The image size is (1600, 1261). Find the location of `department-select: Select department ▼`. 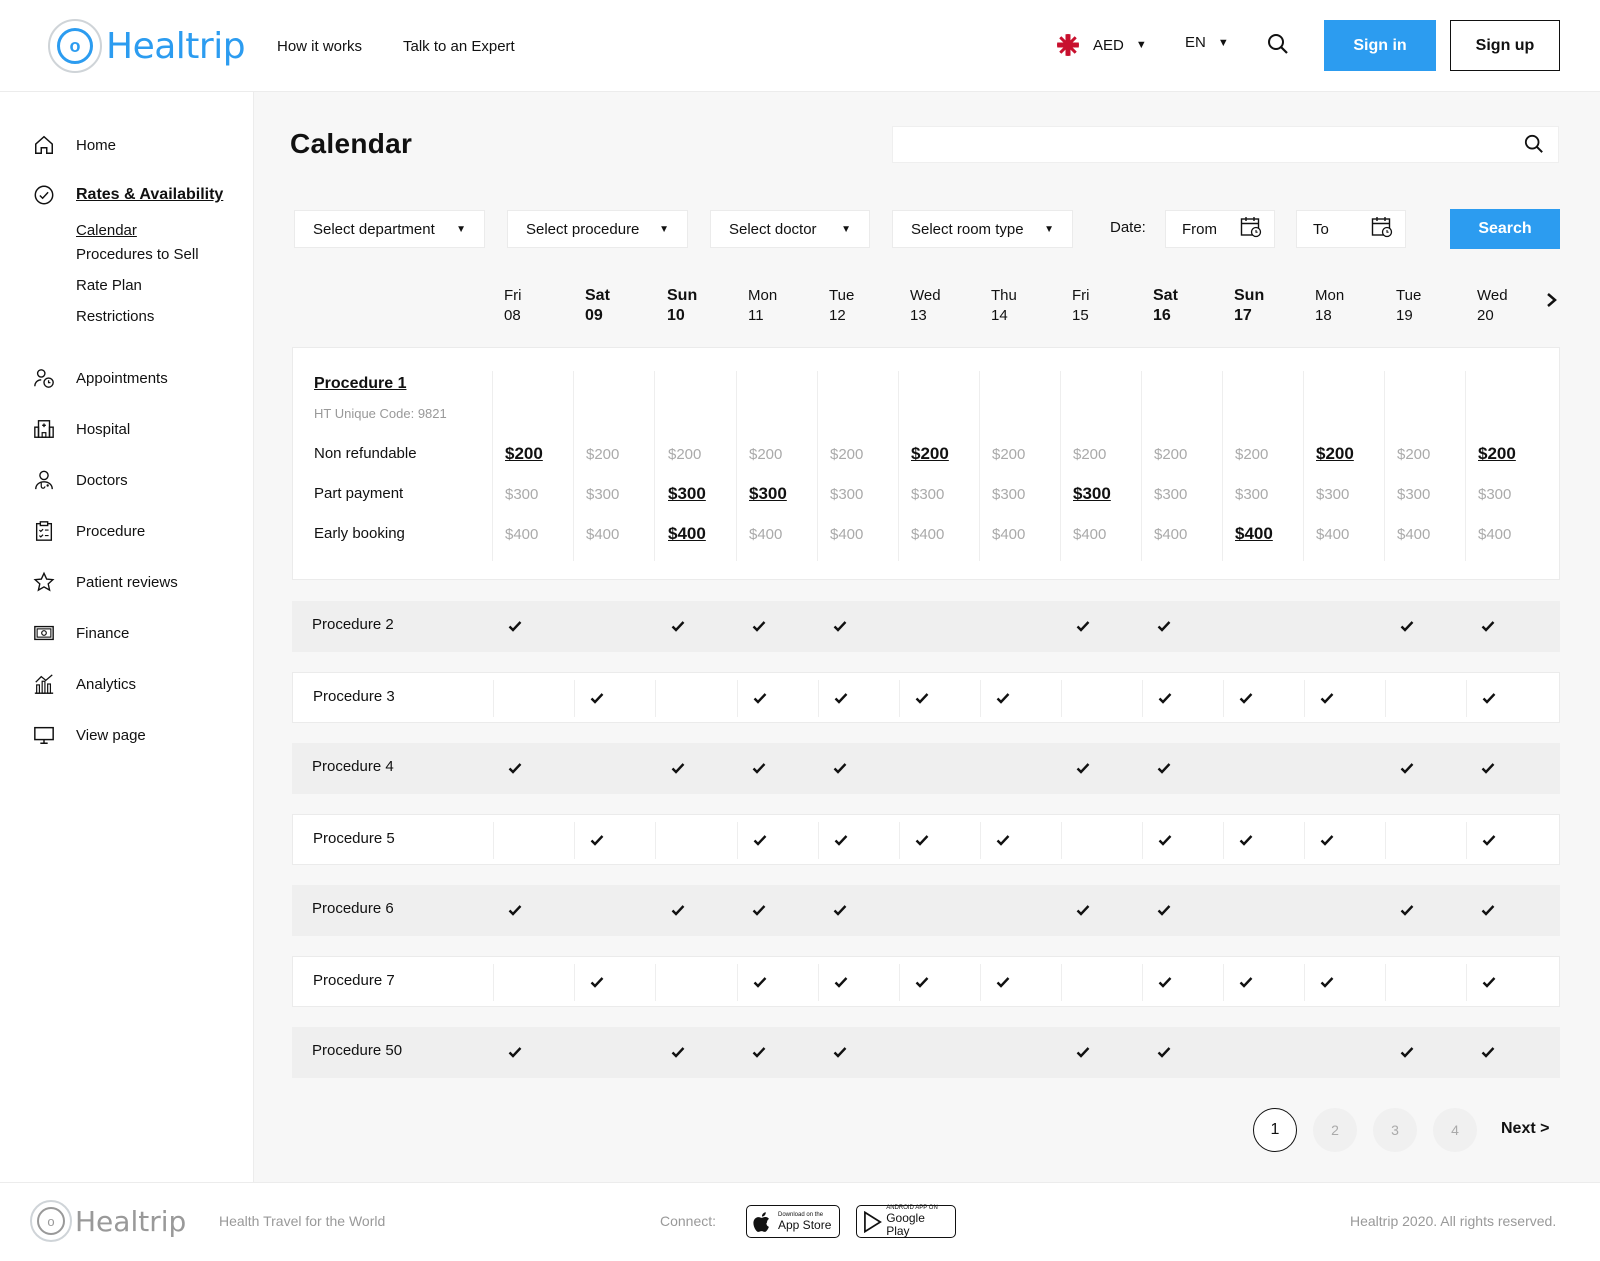

department-select: Select department ▼ is located at coordinates (389, 229).